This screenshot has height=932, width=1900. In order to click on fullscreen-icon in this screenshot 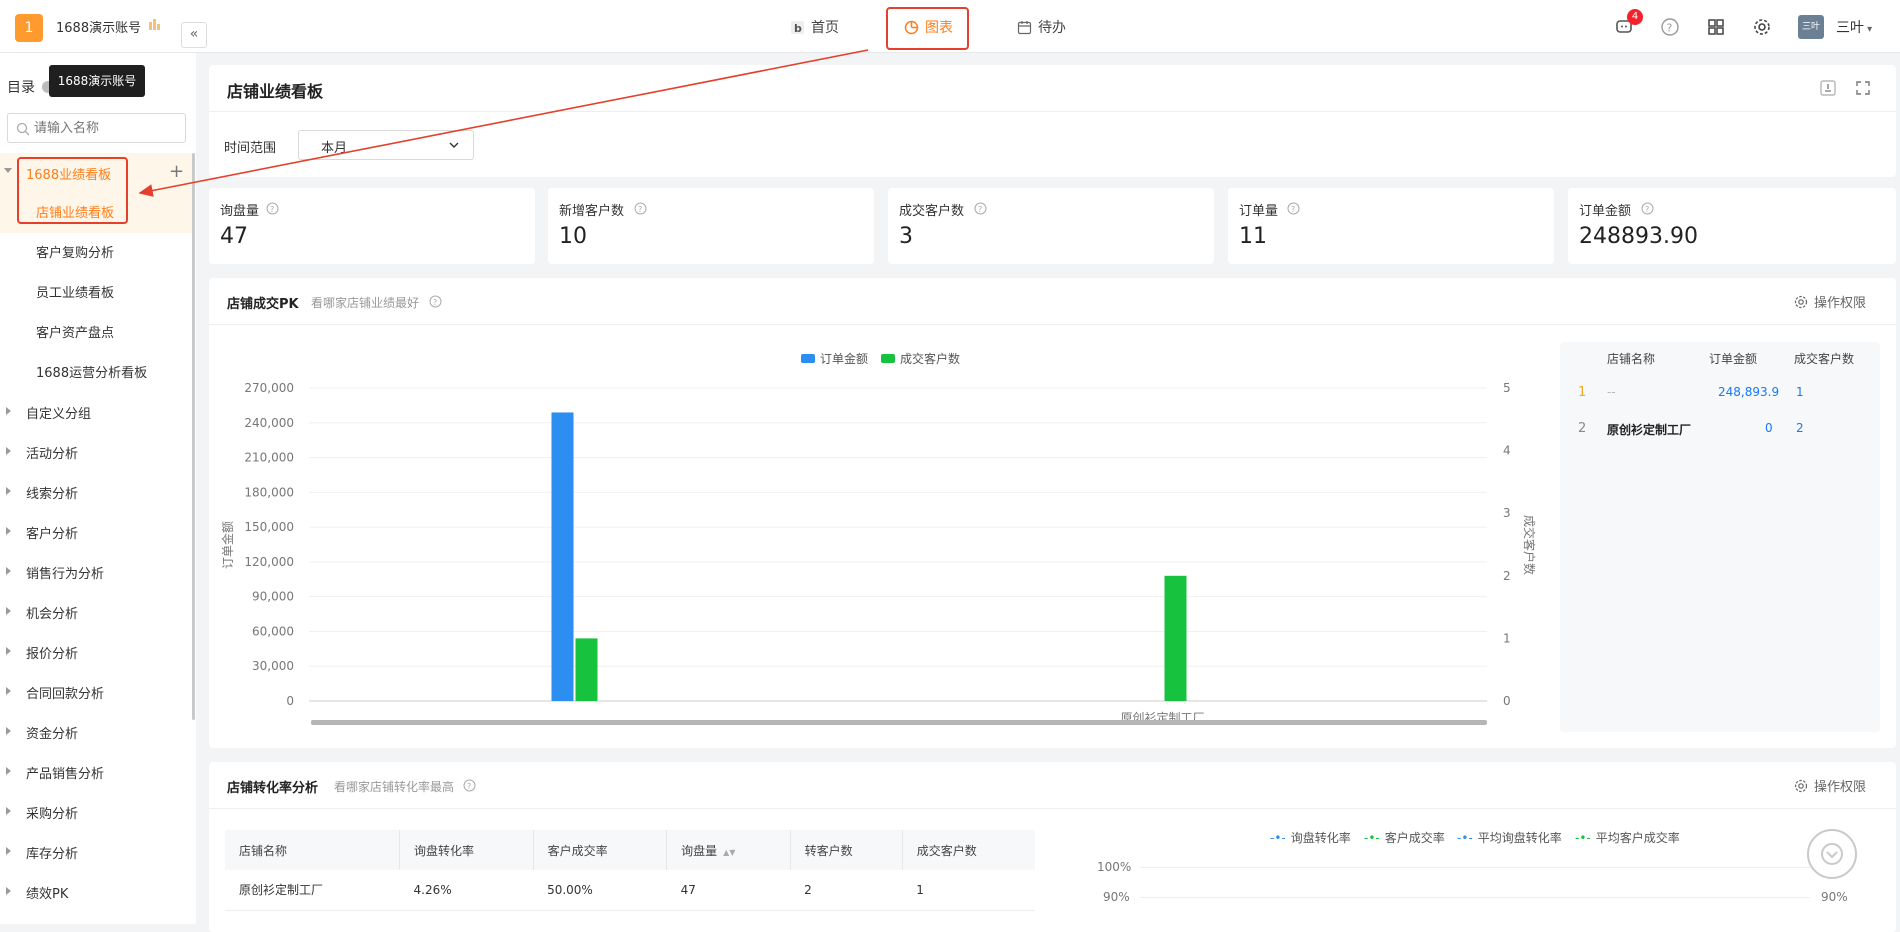, I will do `click(1863, 88)`.